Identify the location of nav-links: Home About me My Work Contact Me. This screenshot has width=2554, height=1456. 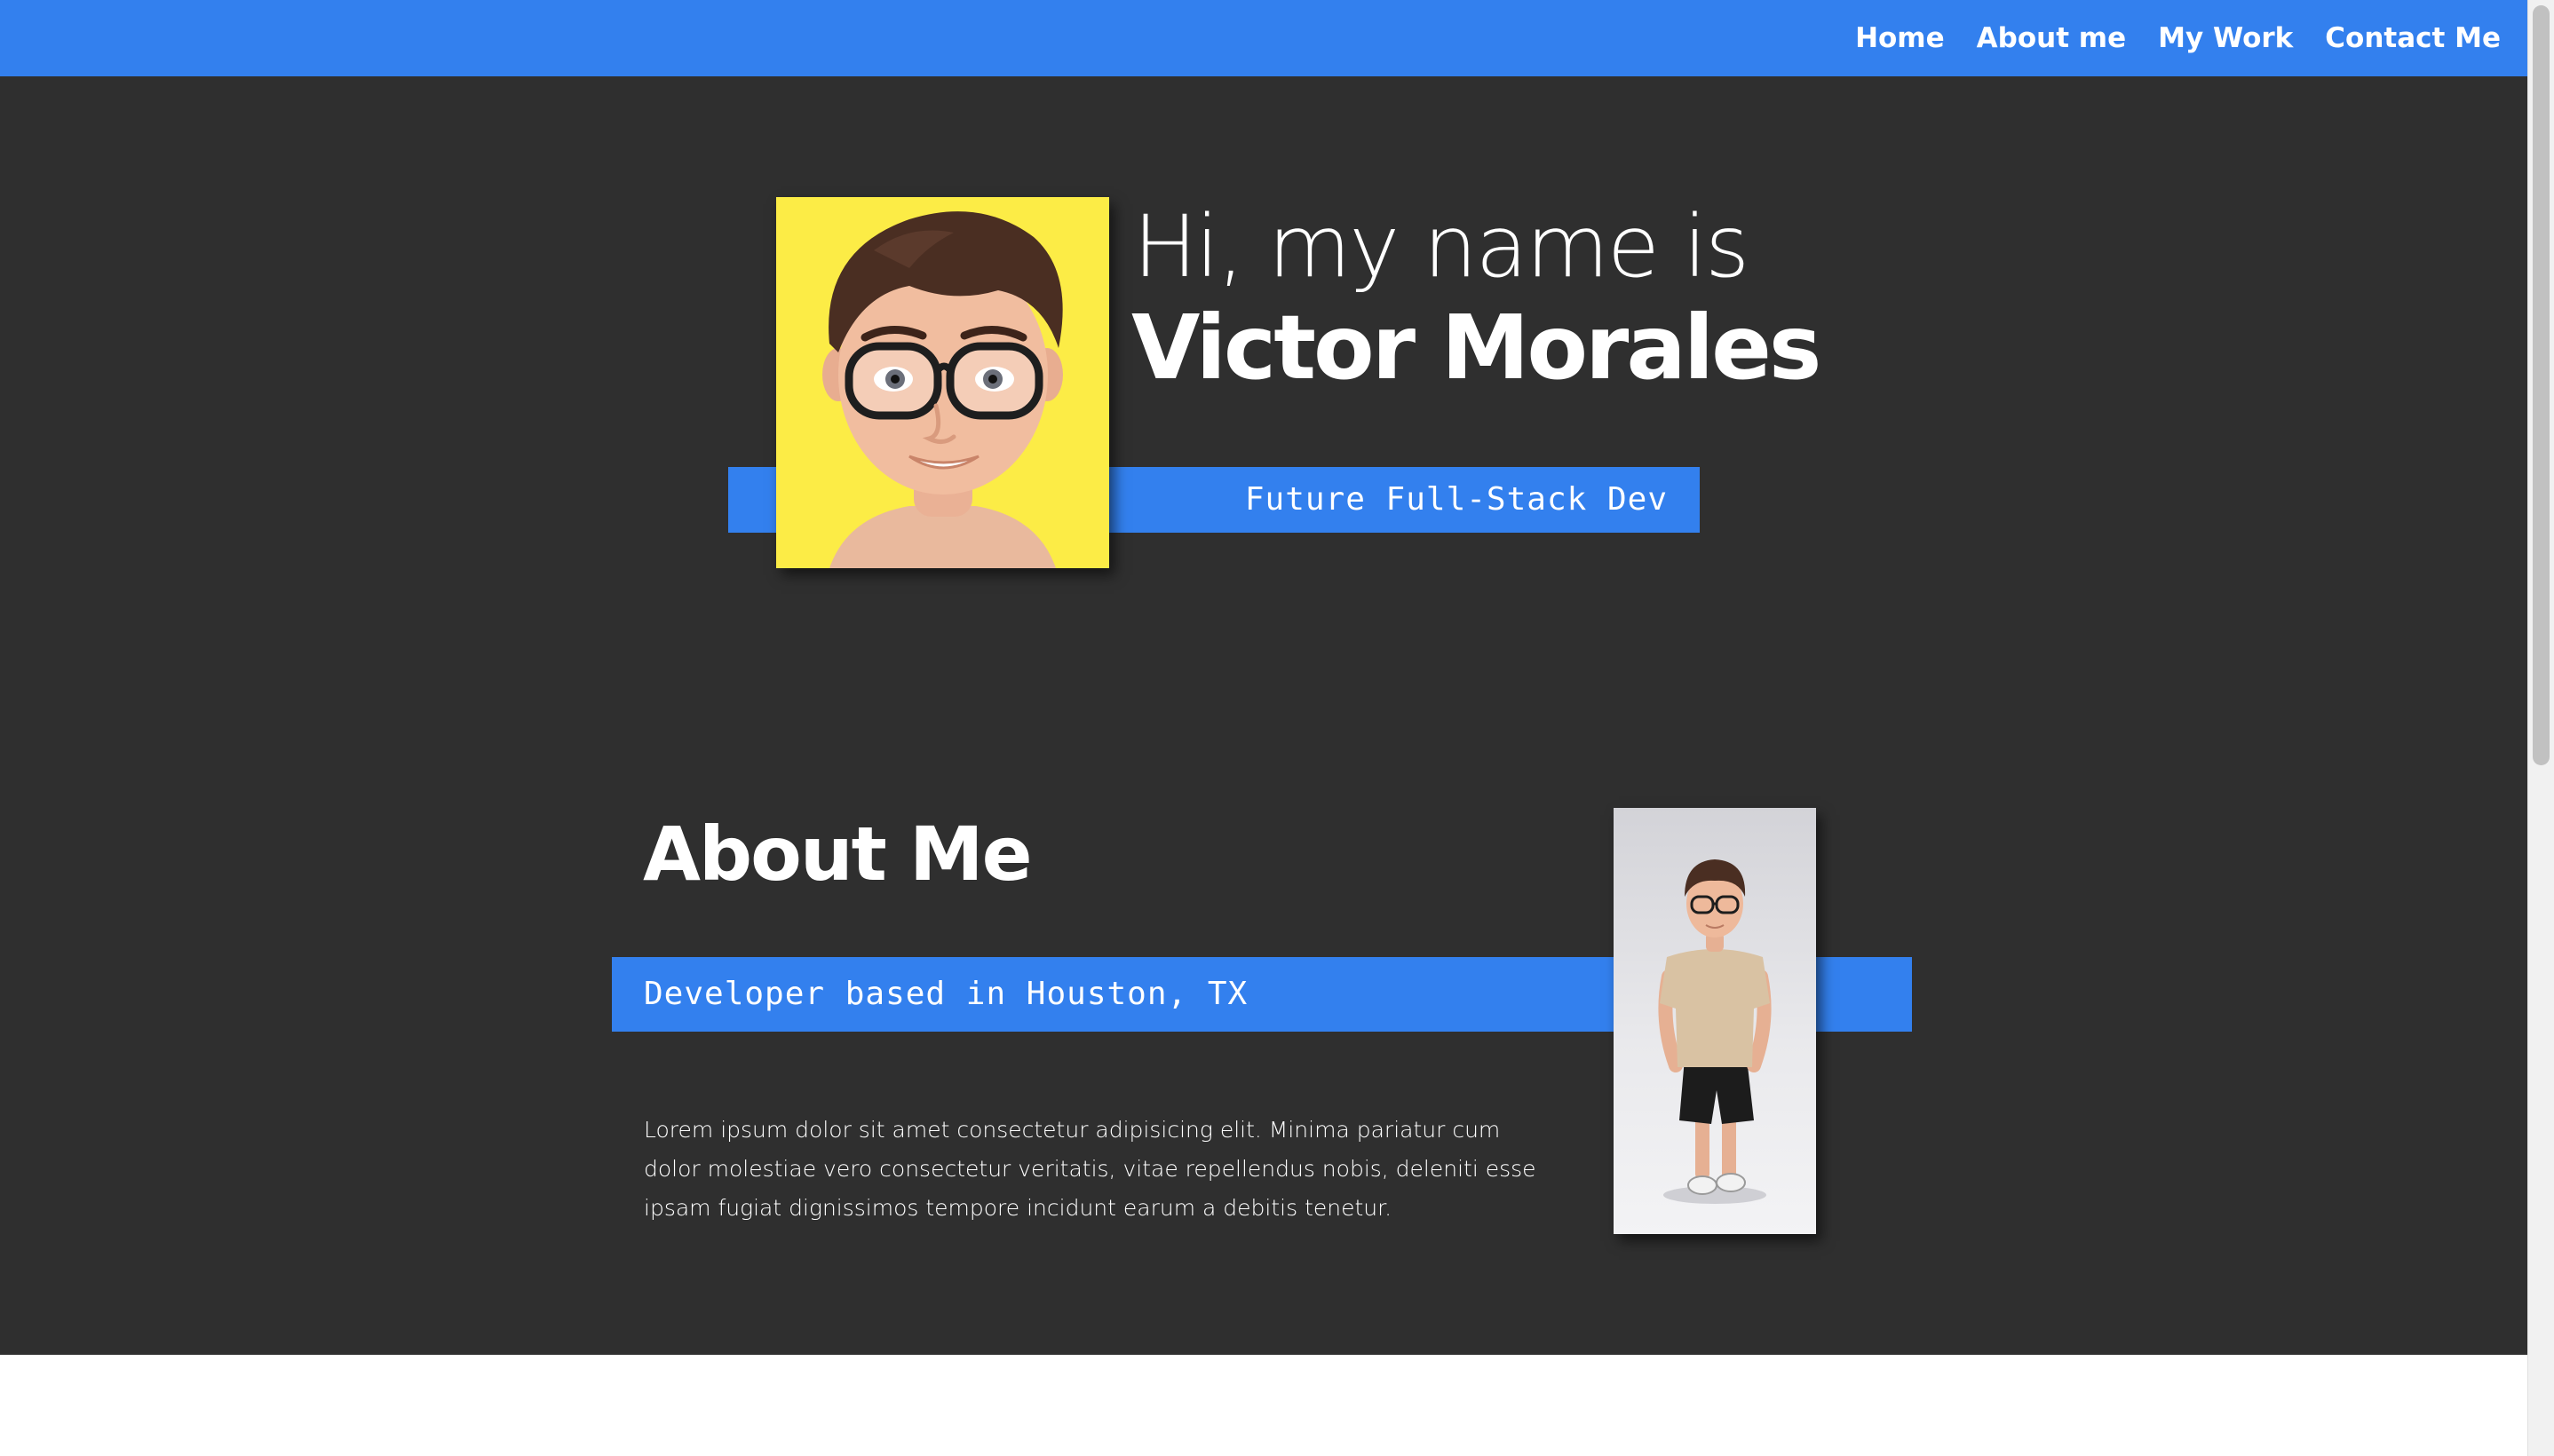
(2178, 38).